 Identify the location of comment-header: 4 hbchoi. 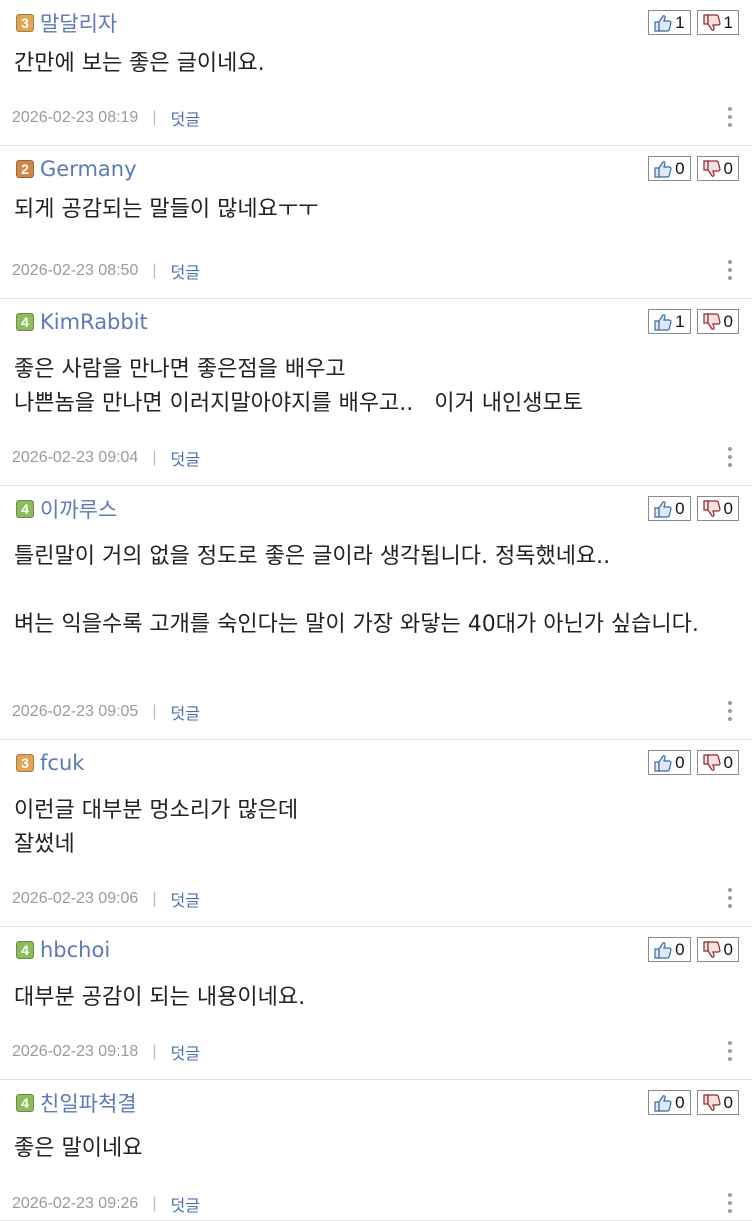
(63, 950).